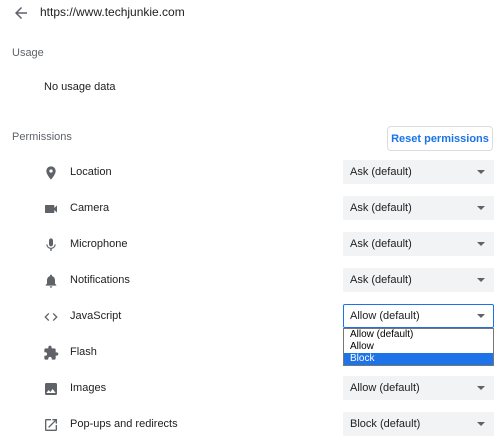 The width and height of the screenshot is (500, 446). Describe the element at coordinates (381, 172) in the screenshot. I see `location-select-value: Ask (default)` at that location.